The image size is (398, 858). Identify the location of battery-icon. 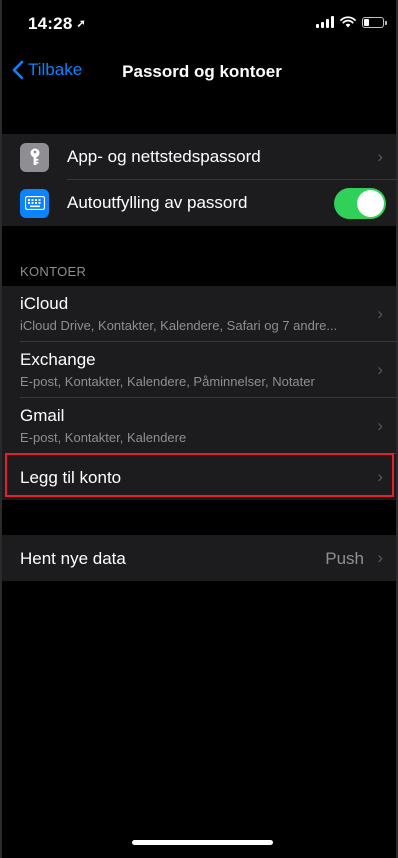
(374, 22).